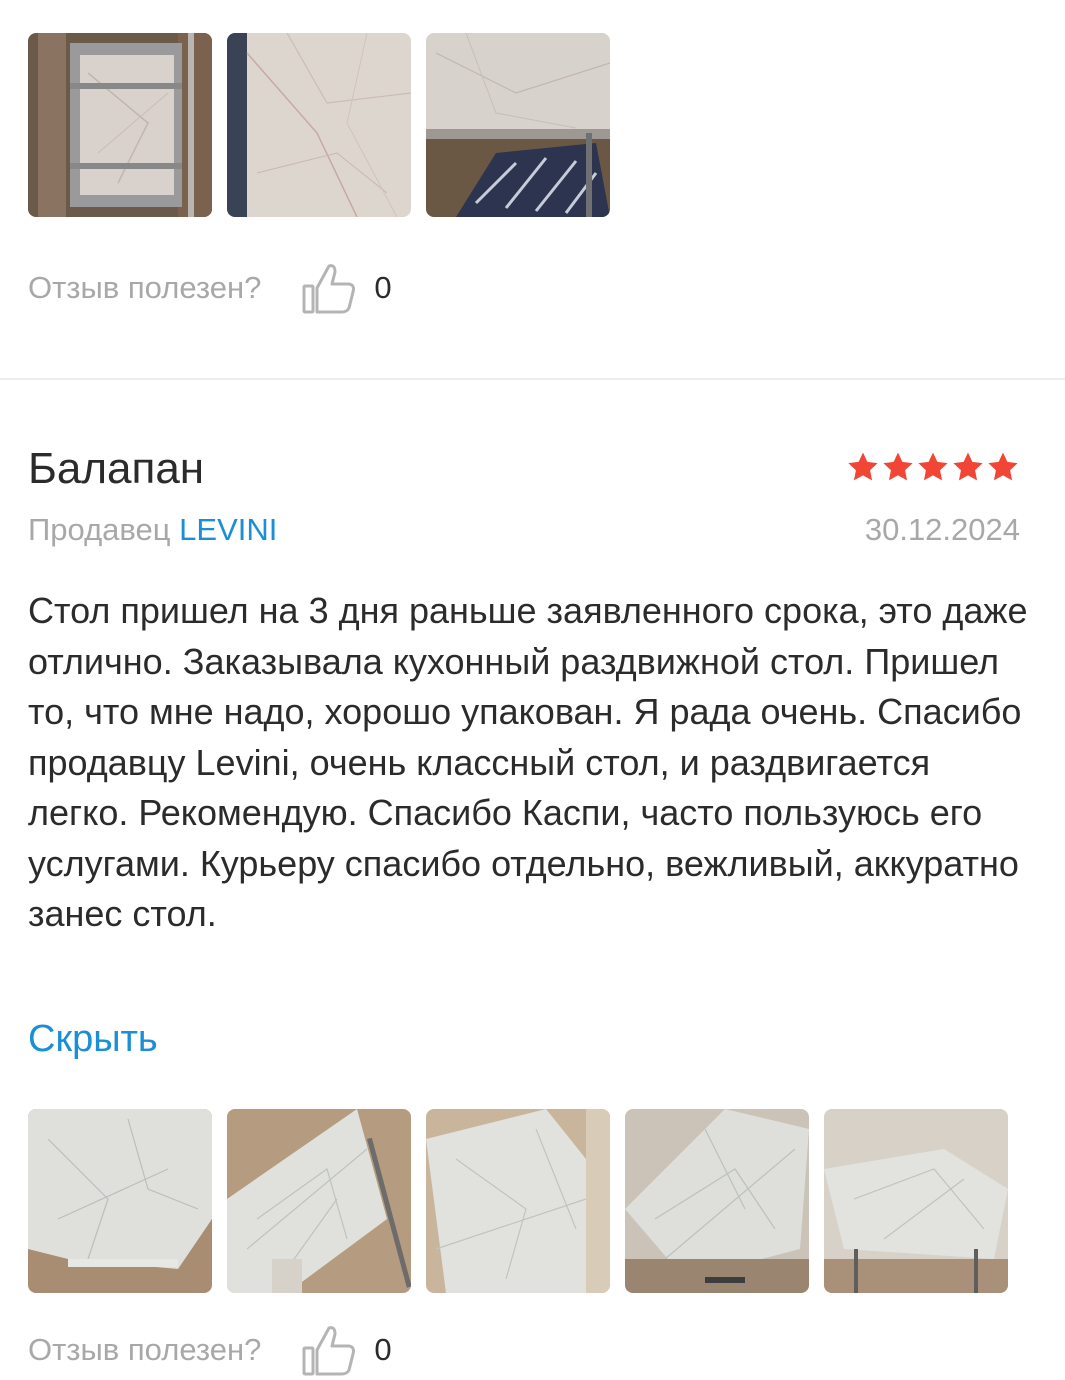 Image resolution: width=1065 pixels, height=1380 pixels. Describe the element at coordinates (942, 529) in the screenshot. I see `review-date: 30.12.2024` at that location.